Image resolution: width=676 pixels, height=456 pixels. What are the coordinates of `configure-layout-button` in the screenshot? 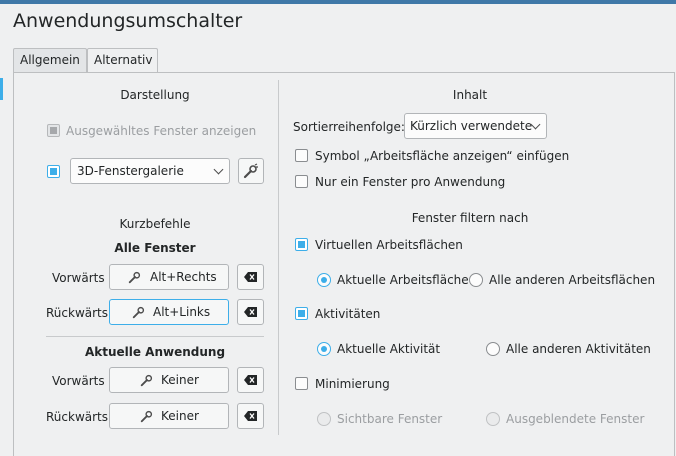 It's located at (251, 171).